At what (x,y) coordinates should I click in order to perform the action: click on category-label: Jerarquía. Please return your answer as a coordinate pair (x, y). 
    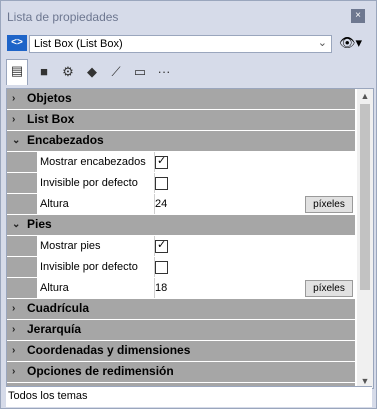
    Looking at the image, I should click on (54, 329).